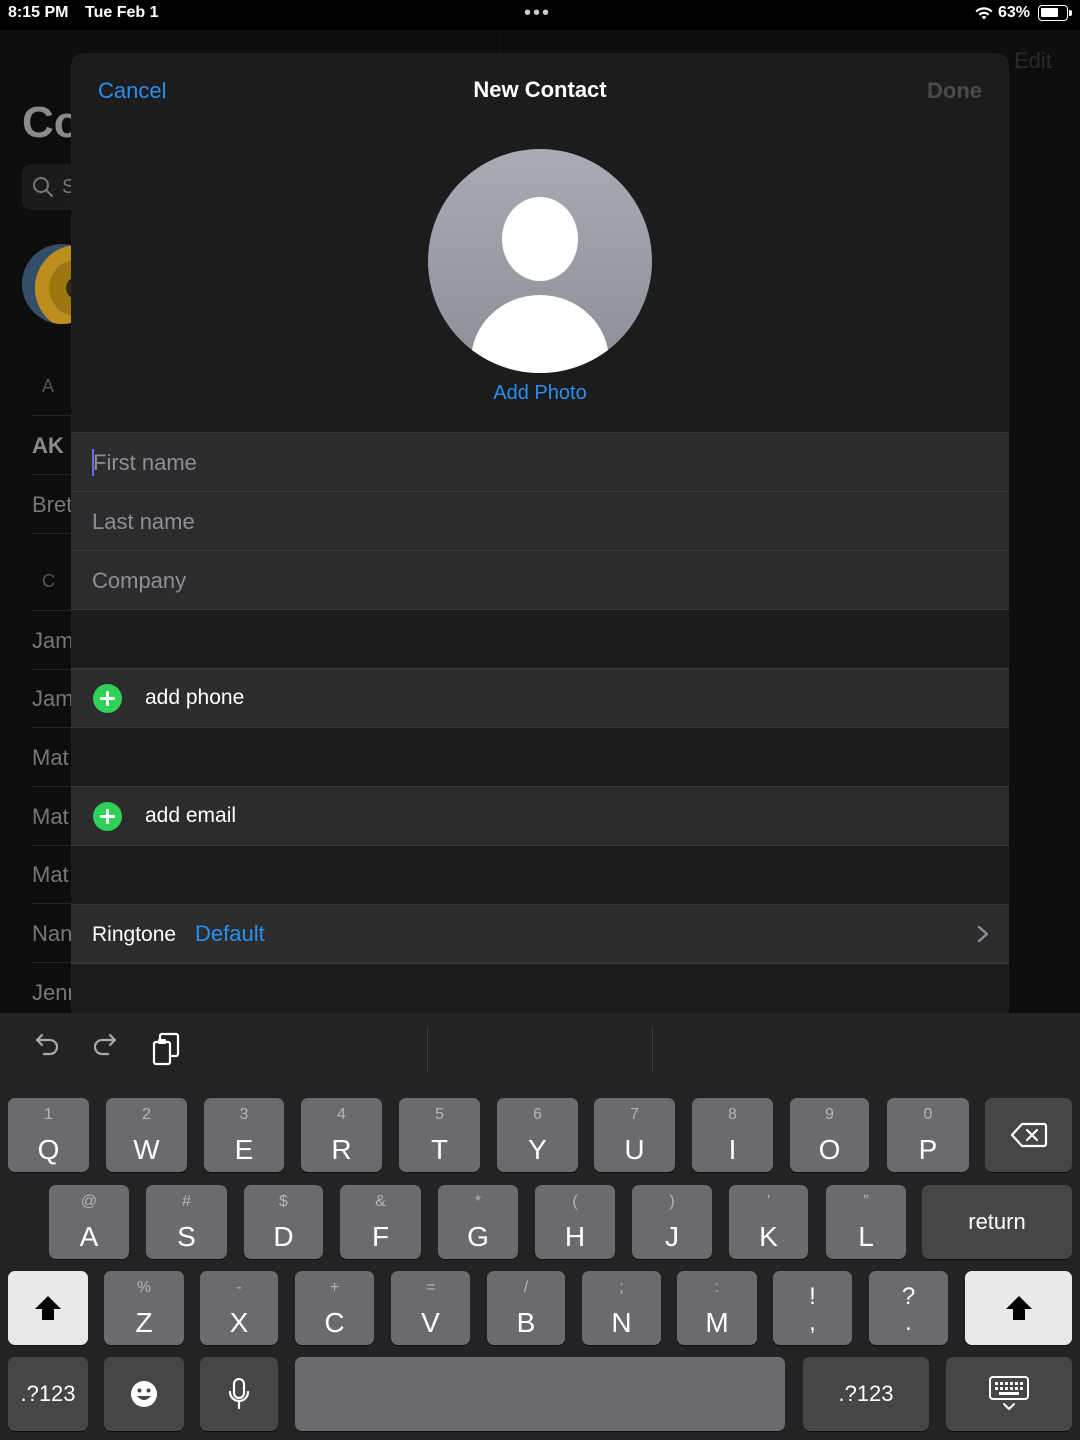 The image size is (1080, 1440). I want to click on paste-icon, so click(166, 1050).